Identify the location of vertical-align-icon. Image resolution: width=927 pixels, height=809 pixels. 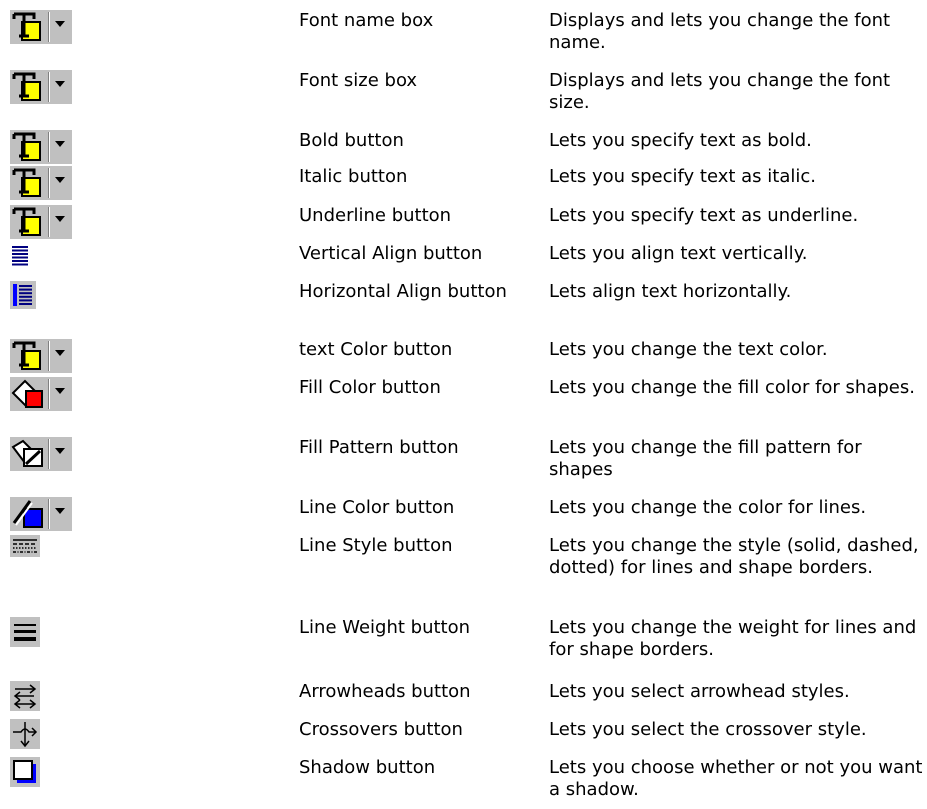
(22, 263).